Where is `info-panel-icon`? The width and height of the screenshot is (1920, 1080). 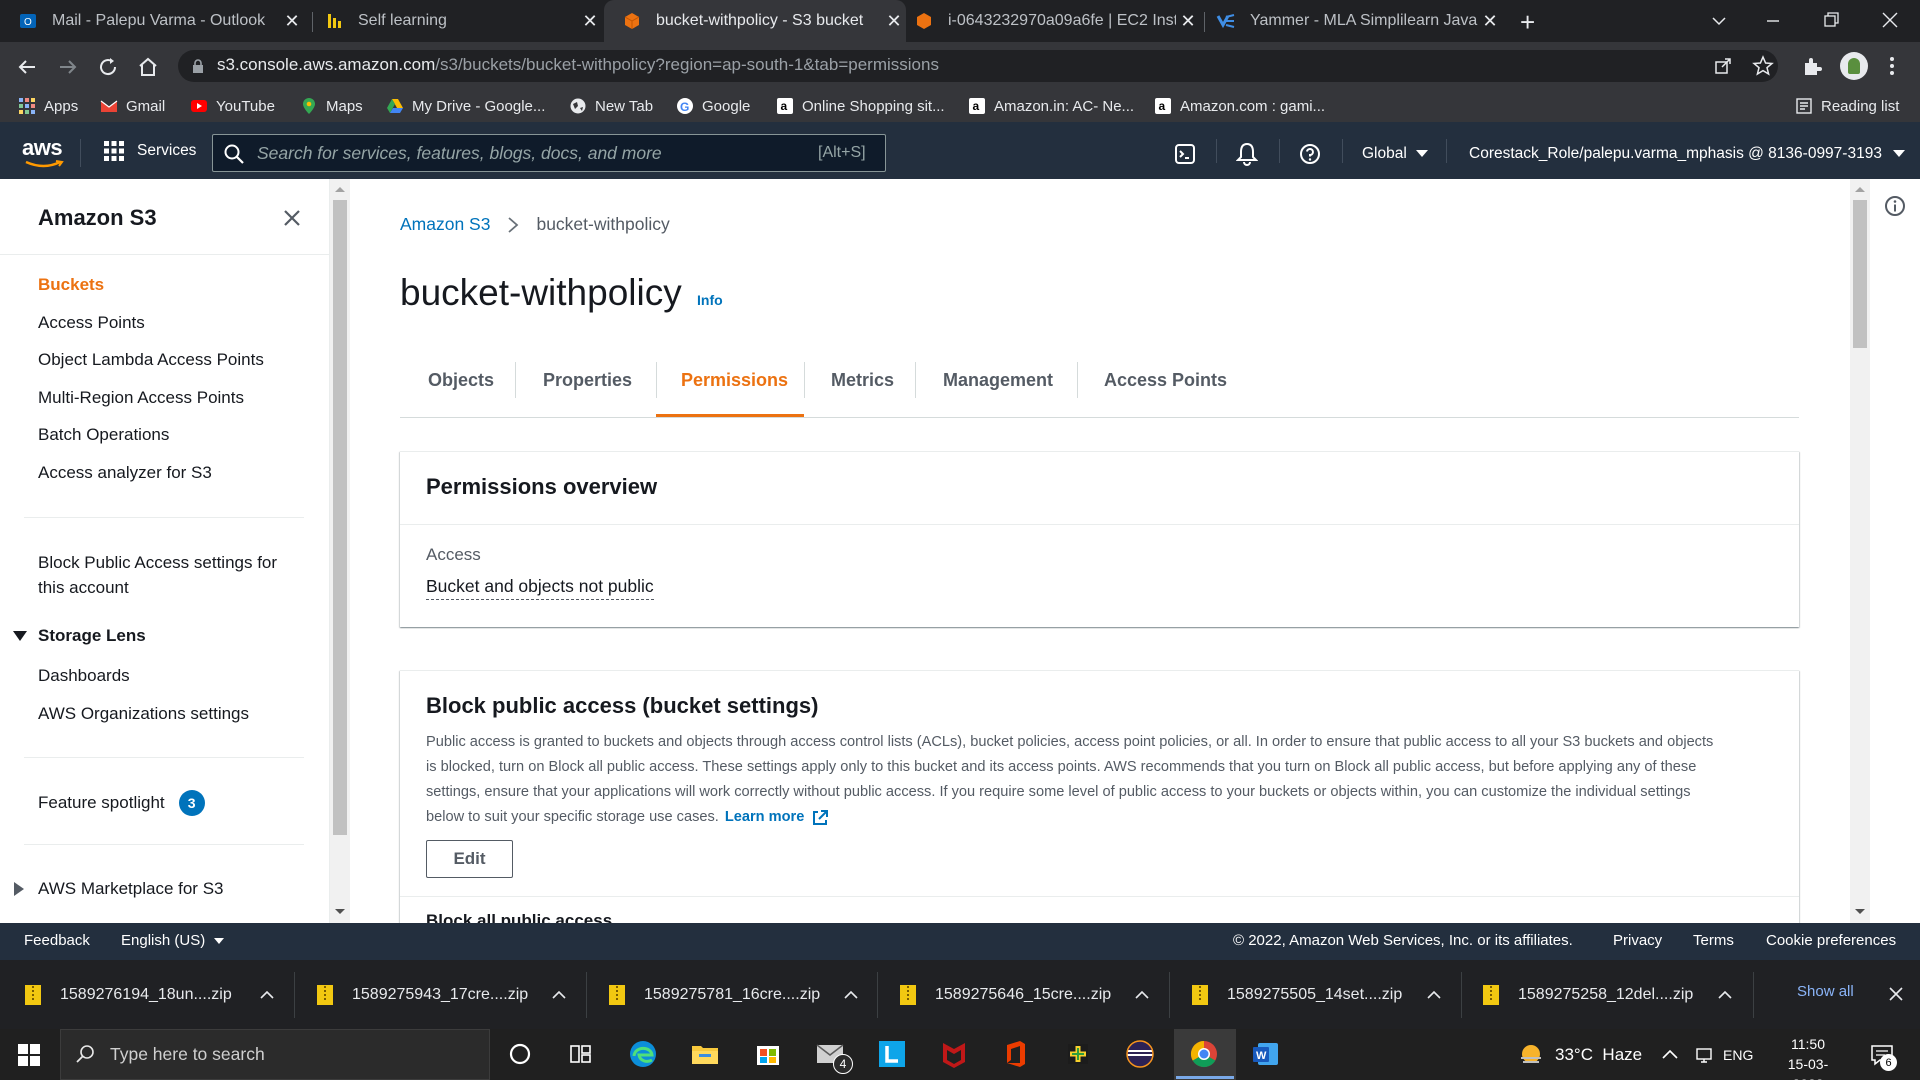
info-panel-icon is located at coordinates (1895, 206).